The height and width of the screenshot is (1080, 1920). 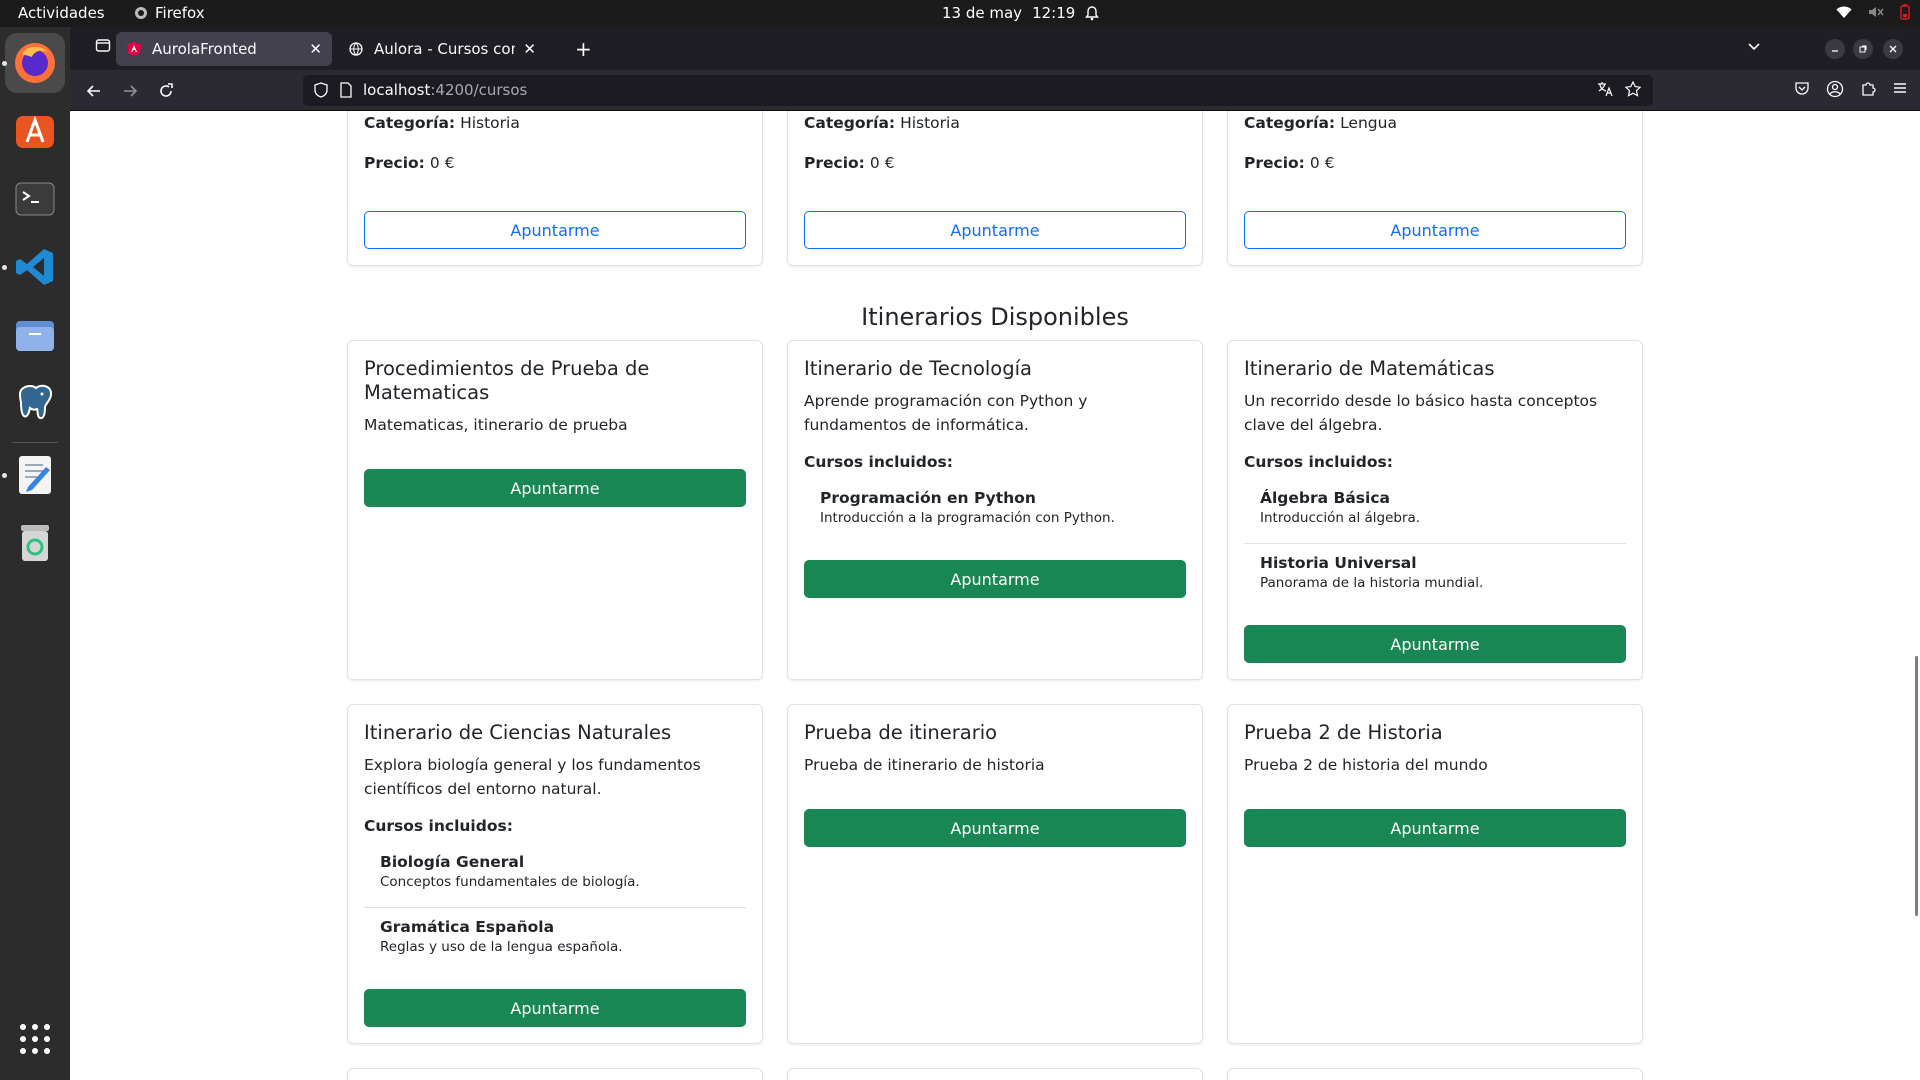 I want to click on globe-icon, so click(x=356, y=49).